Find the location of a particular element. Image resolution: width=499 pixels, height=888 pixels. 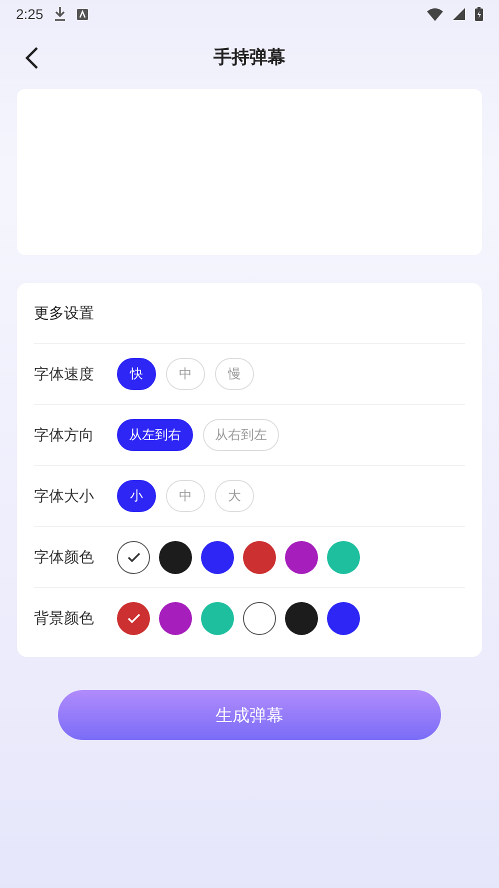

wifi-icon is located at coordinates (435, 14).